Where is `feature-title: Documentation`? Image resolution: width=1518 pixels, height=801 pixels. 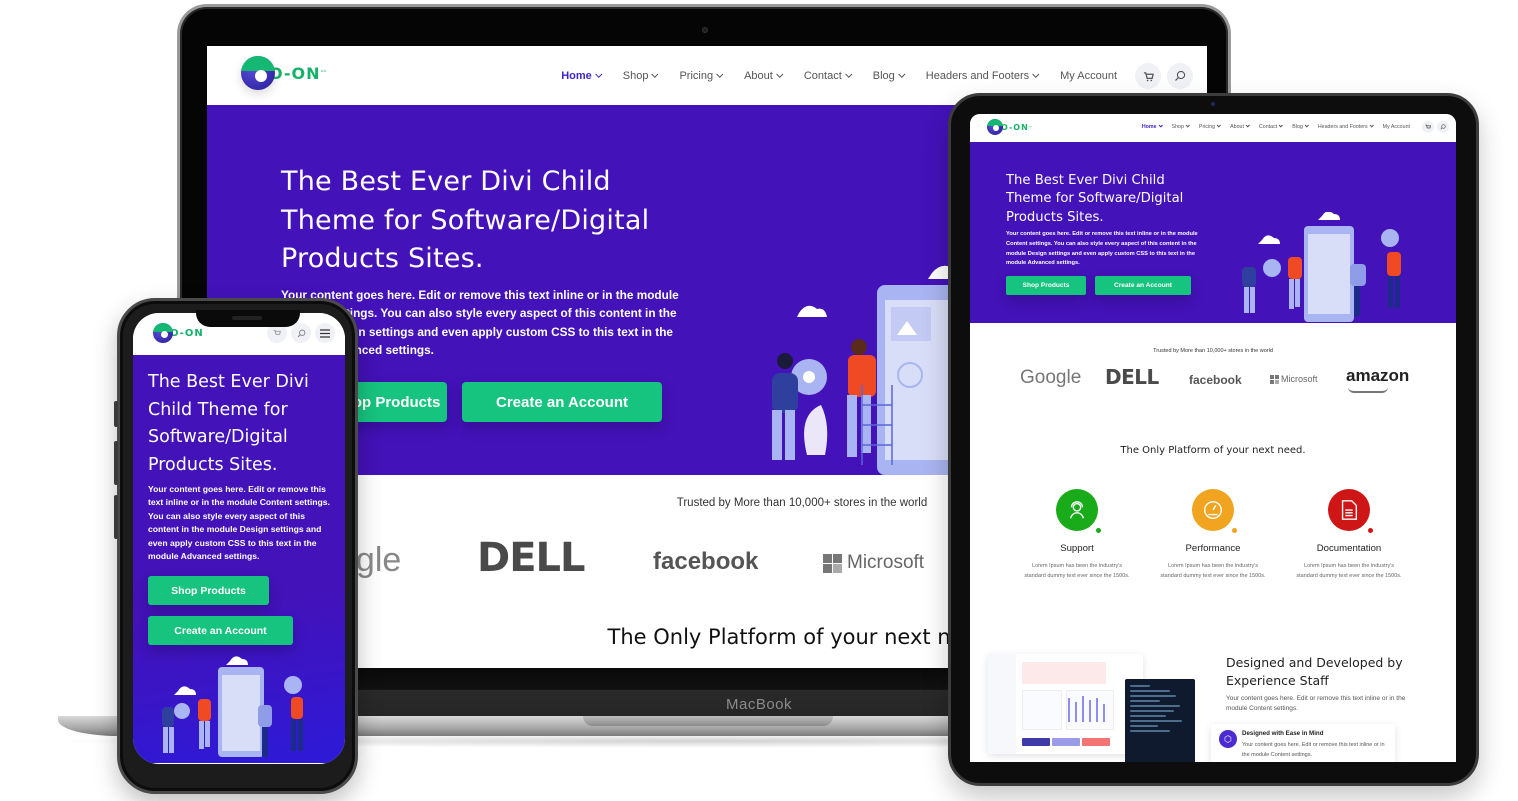
feature-title: Documentation is located at coordinates (1349, 548).